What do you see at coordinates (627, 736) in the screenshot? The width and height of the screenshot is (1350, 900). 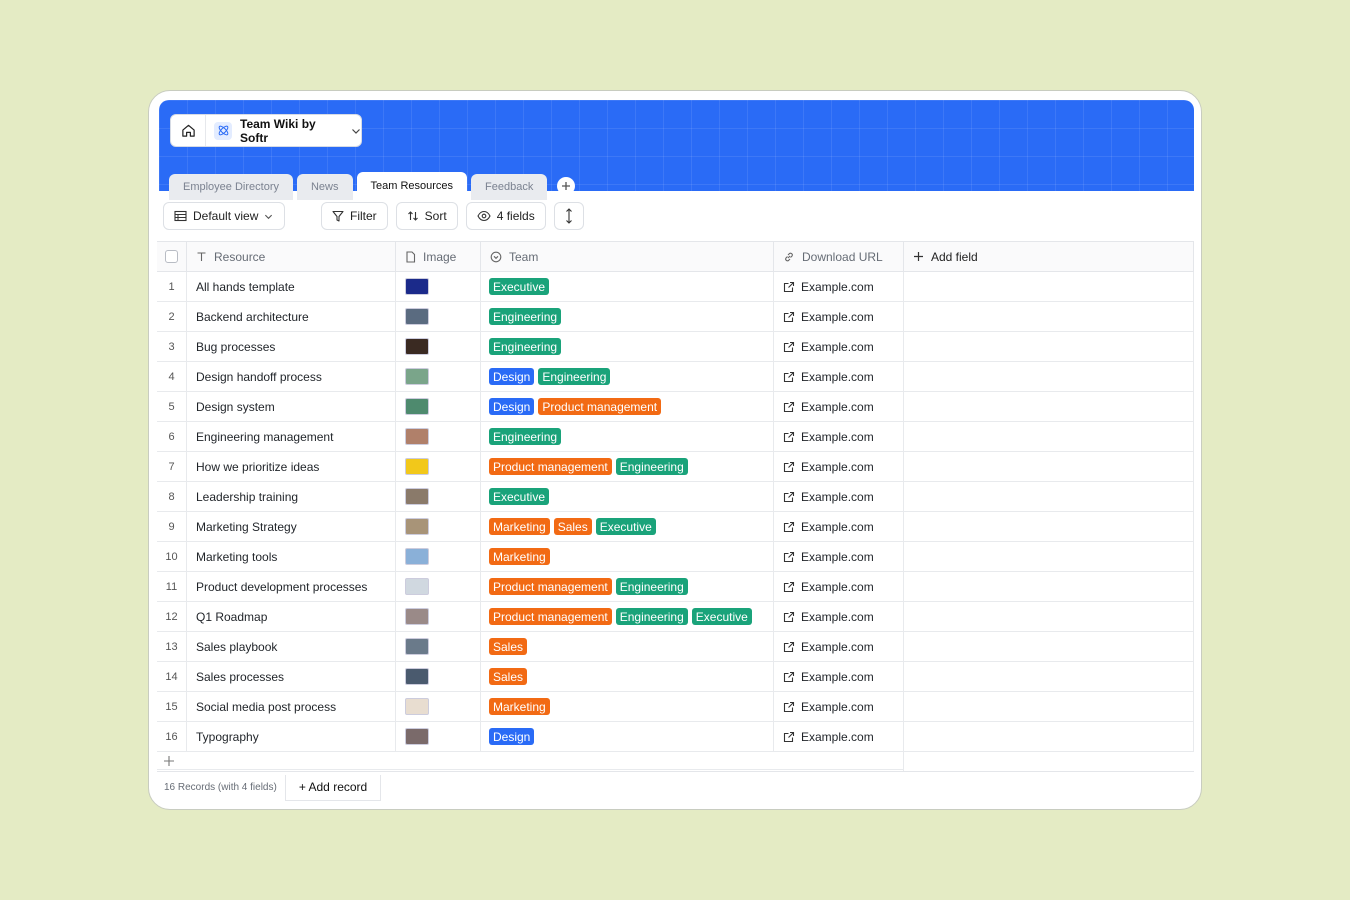 I see `team-cell: Design` at bounding box center [627, 736].